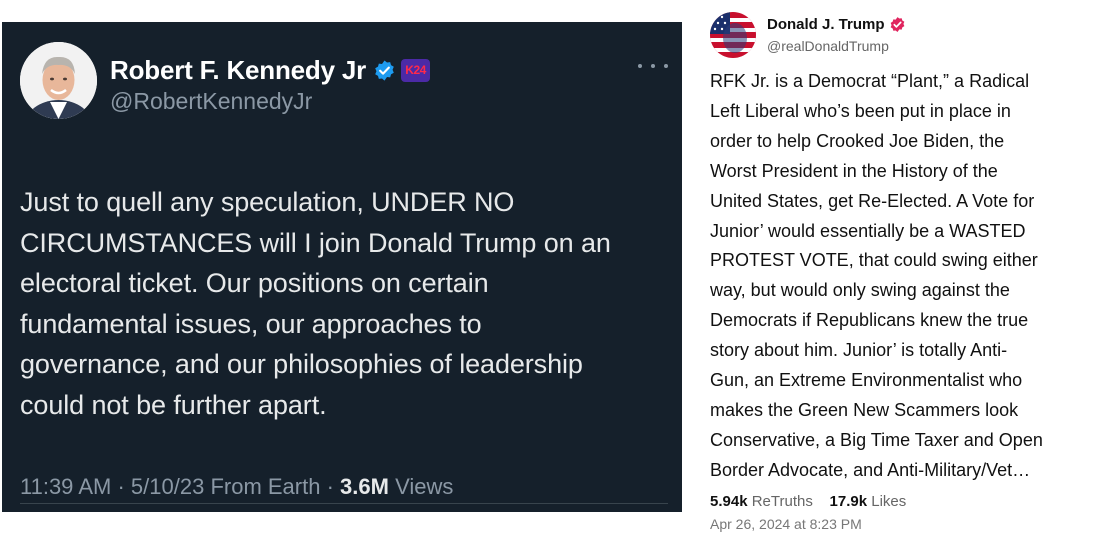  What do you see at coordinates (424, 486) in the screenshot?
I see `views-label: Views` at bounding box center [424, 486].